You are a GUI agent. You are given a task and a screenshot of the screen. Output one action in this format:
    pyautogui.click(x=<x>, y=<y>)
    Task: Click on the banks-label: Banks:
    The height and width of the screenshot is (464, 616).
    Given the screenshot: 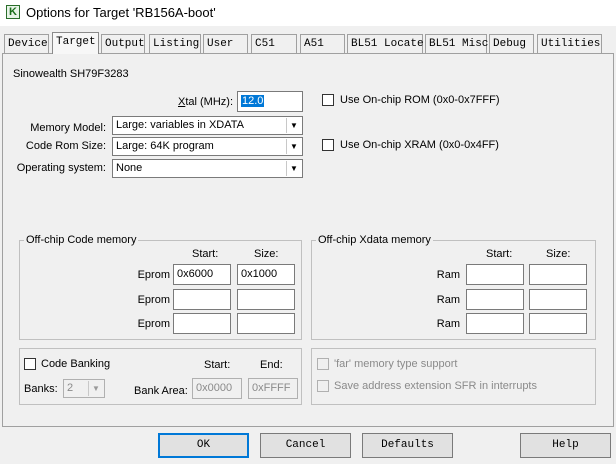 What is the action you would take?
    pyautogui.click(x=41, y=389)
    